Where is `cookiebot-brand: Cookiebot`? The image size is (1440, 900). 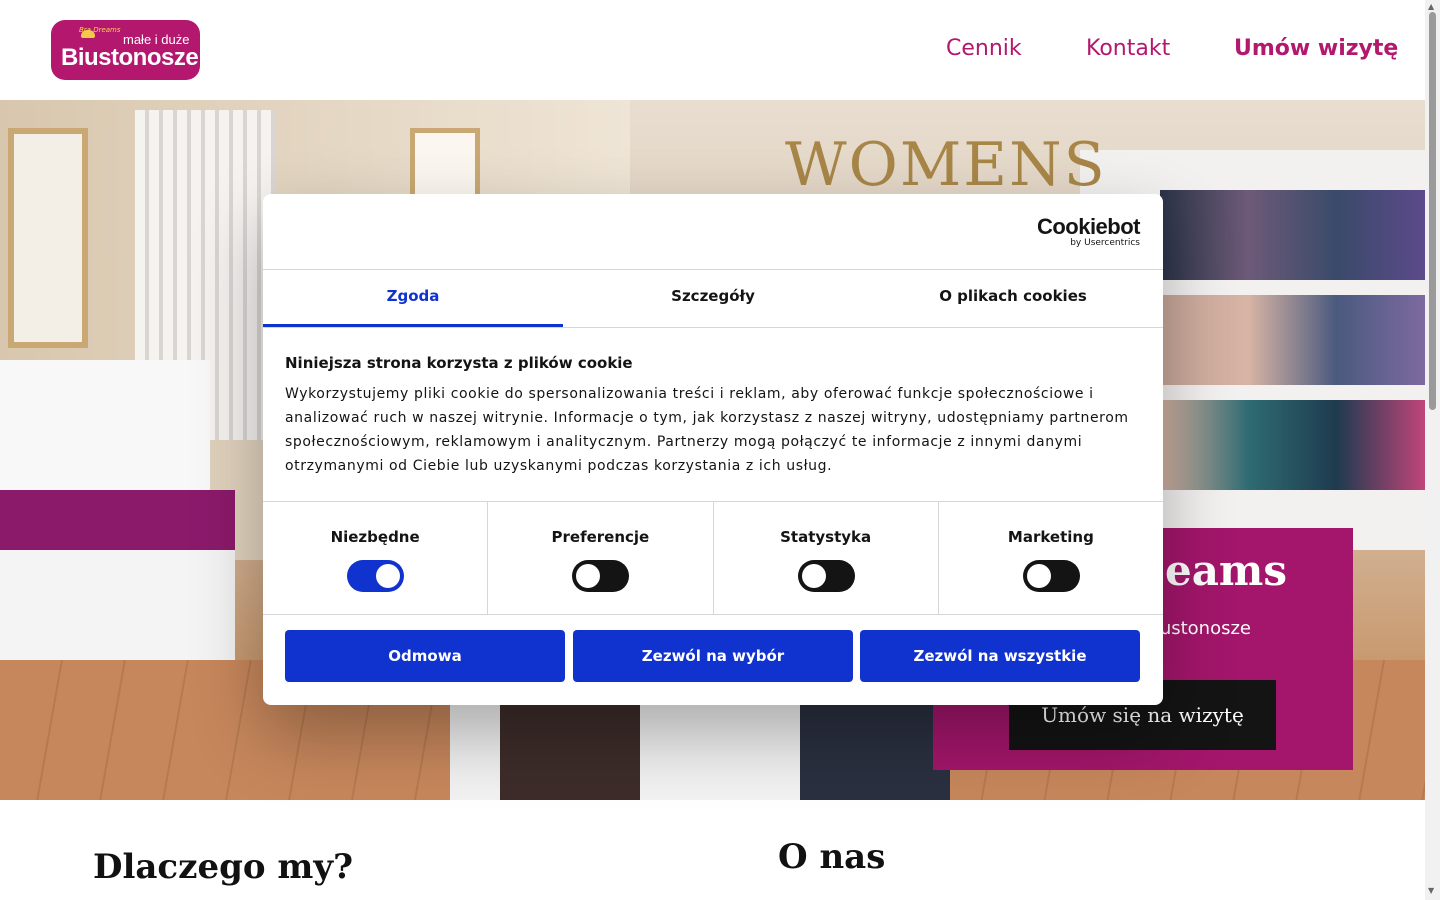
cookiebot-brand: Cookiebot is located at coordinates (1088, 226).